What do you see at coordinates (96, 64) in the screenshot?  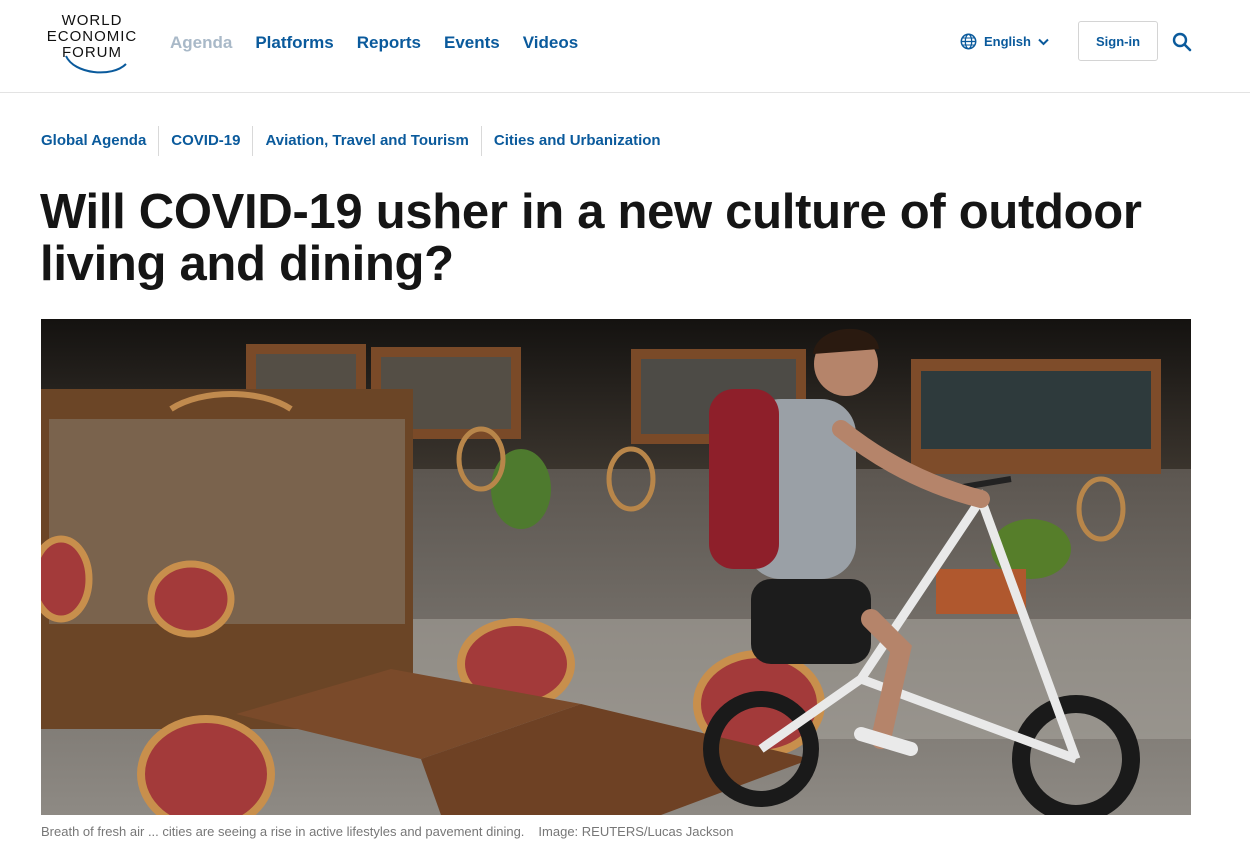 I see `logo-swoosh-icon` at bounding box center [96, 64].